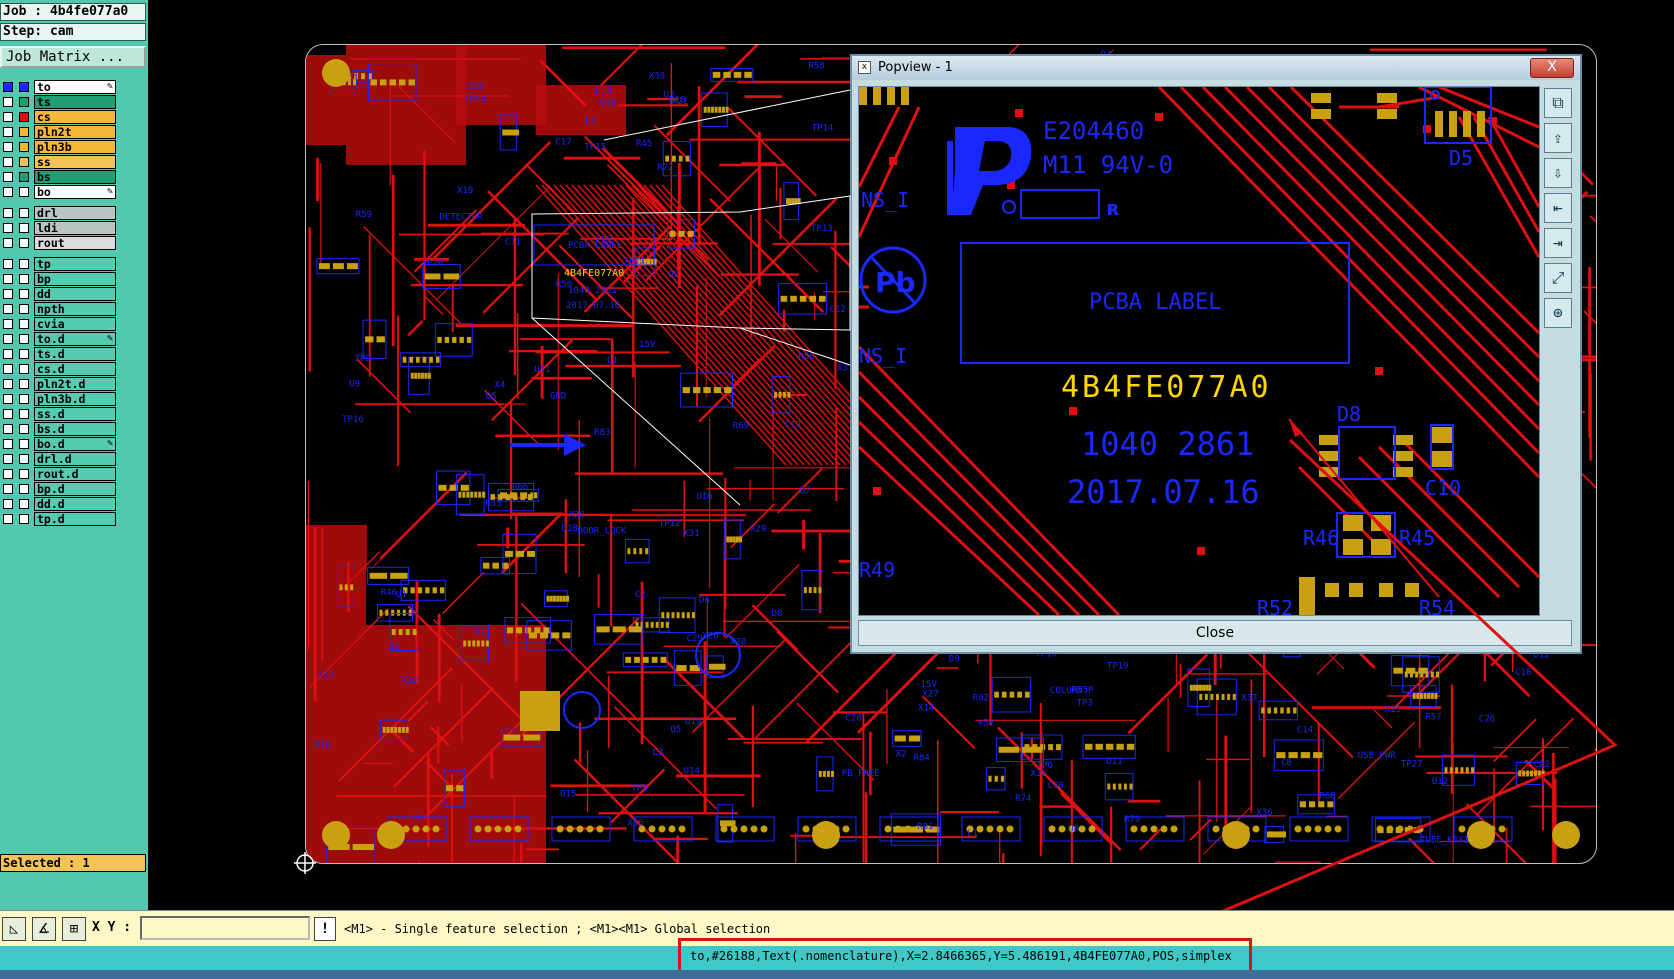 The image size is (1674, 979). What do you see at coordinates (75, 489) in the screenshot?
I see `layer-name: bp.d` at bounding box center [75, 489].